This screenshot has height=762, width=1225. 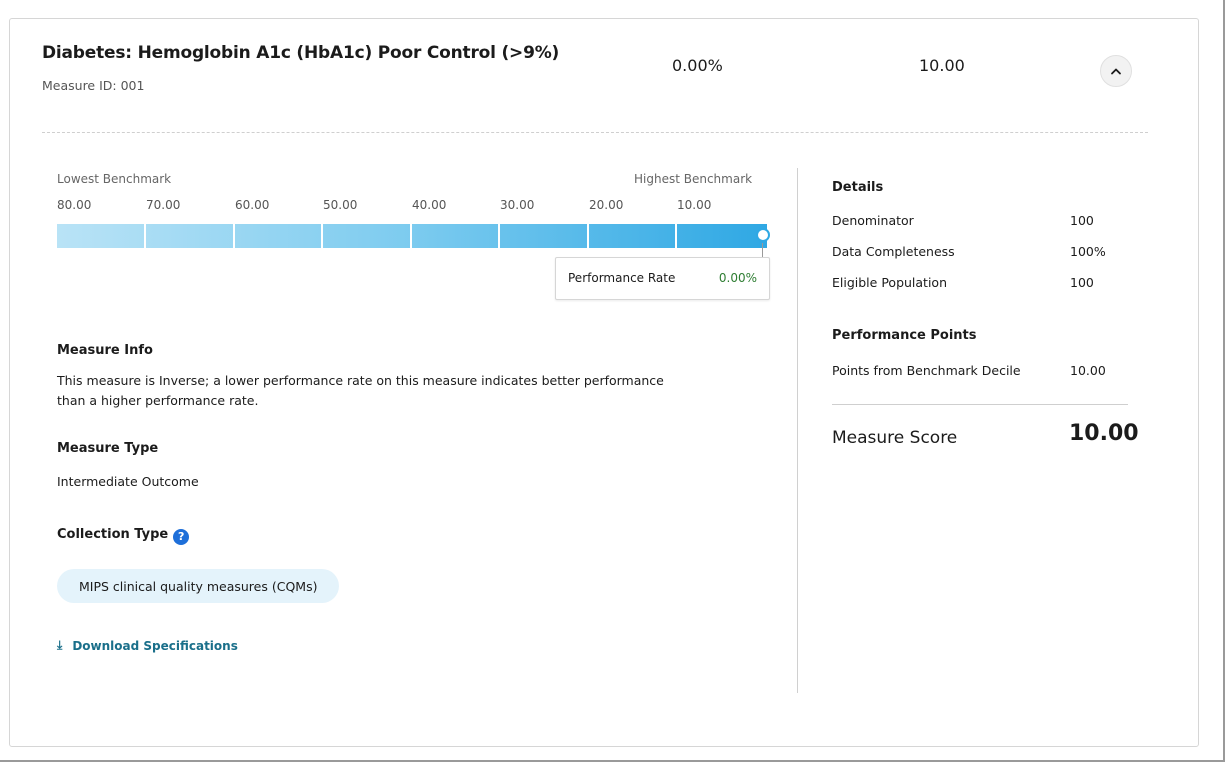 What do you see at coordinates (762, 250) in the screenshot?
I see `performance-marker-line` at bounding box center [762, 250].